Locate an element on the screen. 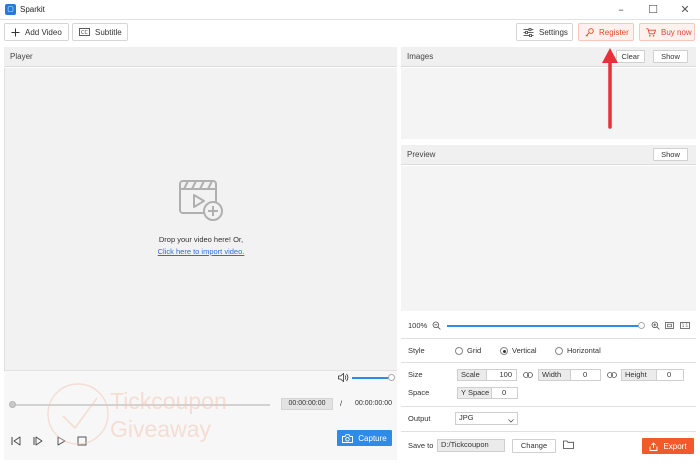 This screenshot has width=700, height=464. preview-title: Preview is located at coordinates (421, 154).